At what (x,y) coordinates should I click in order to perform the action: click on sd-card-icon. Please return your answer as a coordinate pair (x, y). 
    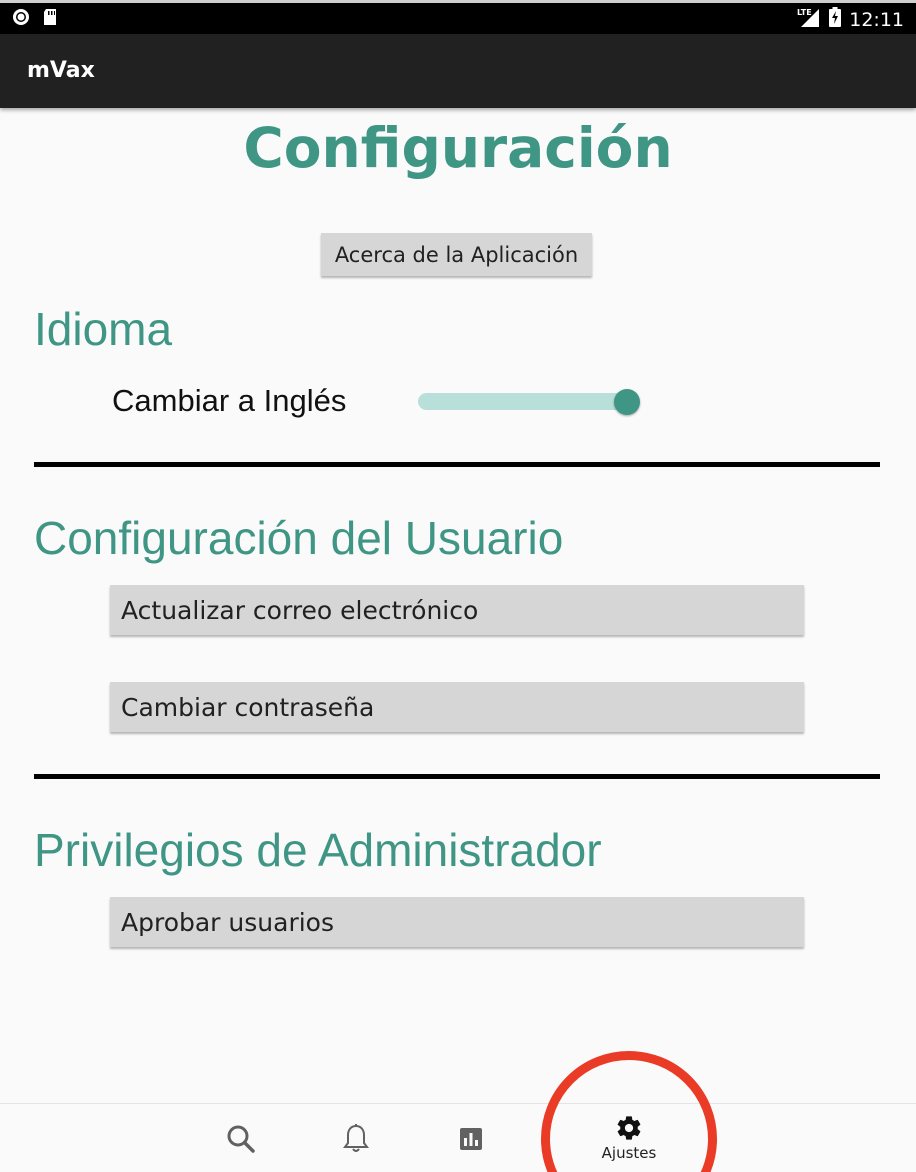
    Looking at the image, I should click on (50, 19).